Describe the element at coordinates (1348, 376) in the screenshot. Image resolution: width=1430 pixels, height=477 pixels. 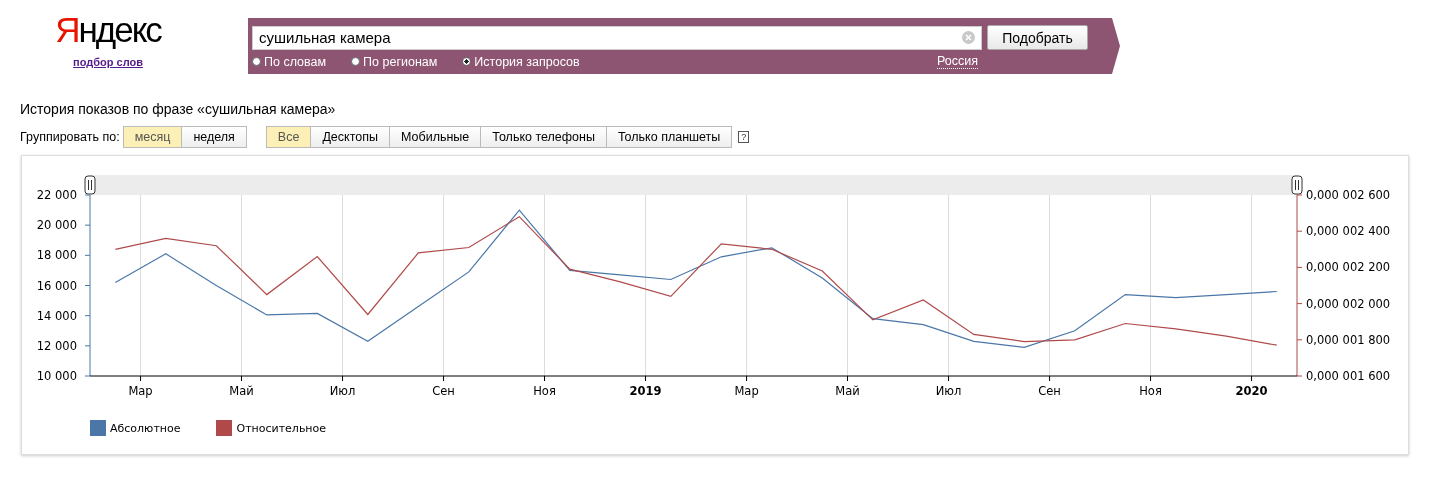
I see `axis-label: 0,000 001 600` at that location.